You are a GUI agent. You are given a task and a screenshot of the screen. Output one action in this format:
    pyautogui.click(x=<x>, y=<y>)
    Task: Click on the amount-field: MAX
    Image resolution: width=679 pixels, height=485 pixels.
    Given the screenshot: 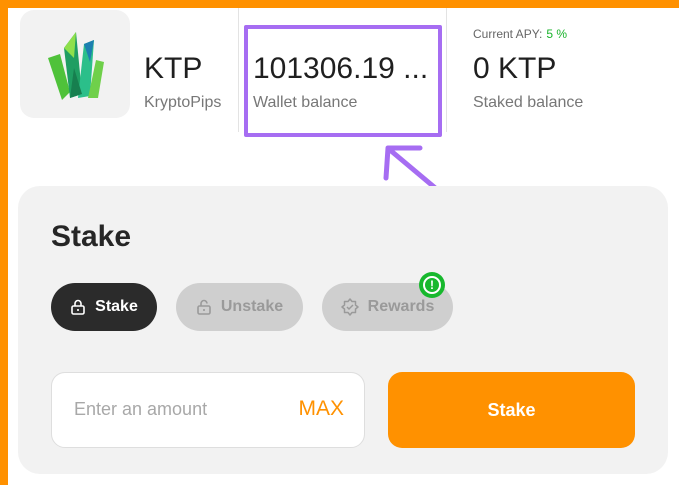 What is the action you would take?
    pyautogui.click(x=208, y=410)
    